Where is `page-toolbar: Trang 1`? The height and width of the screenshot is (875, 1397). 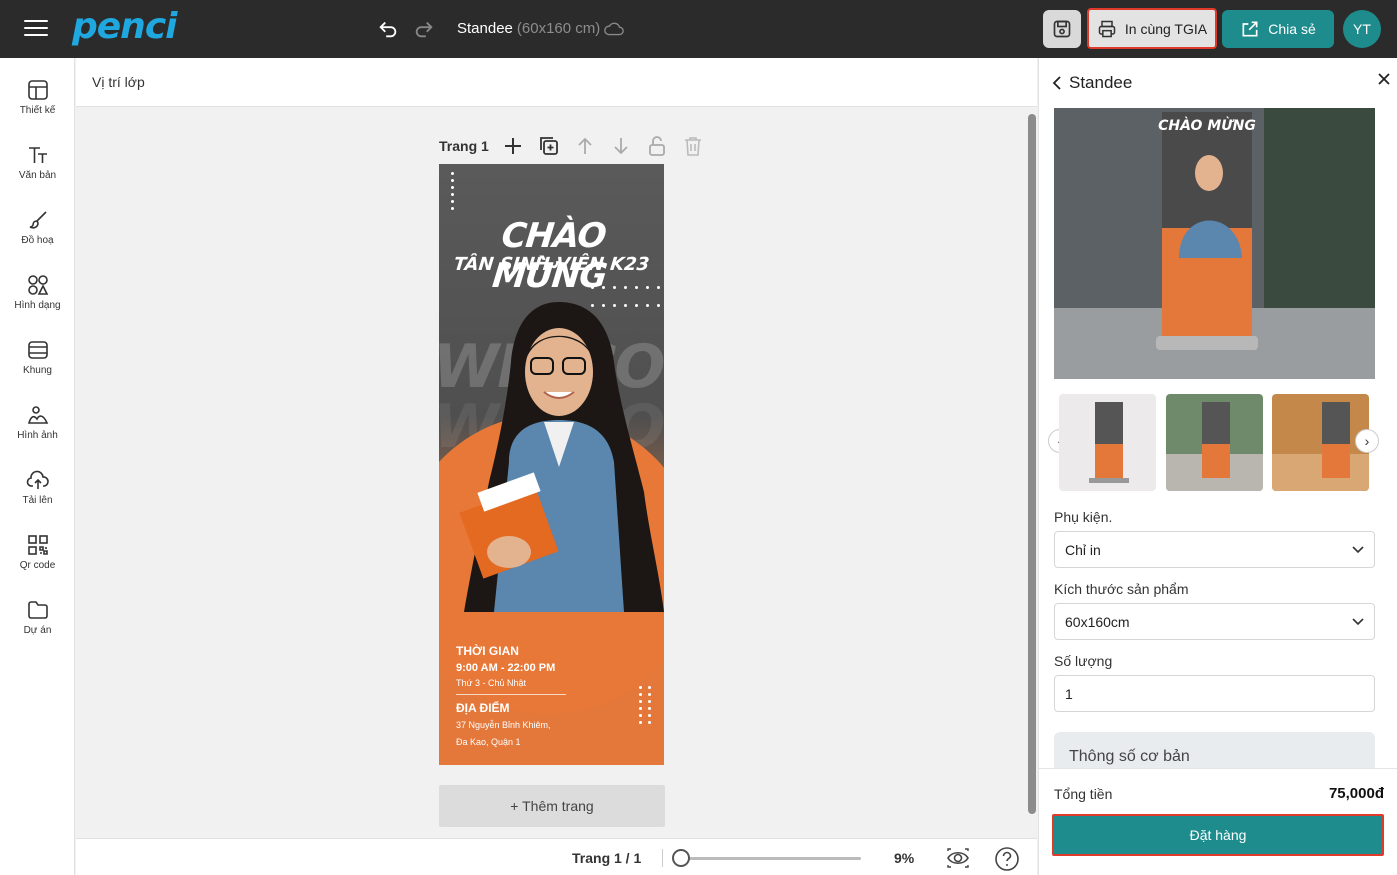
page-toolbar: Trang 1 is located at coordinates (572, 146).